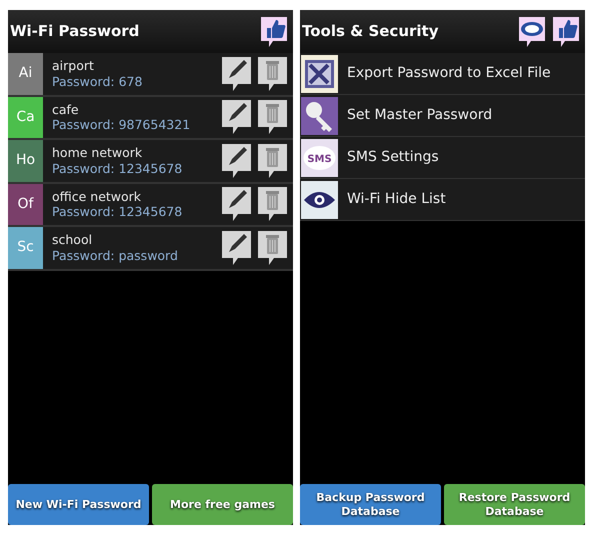 The width and height of the screenshot is (595, 535). What do you see at coordinates (78, 504) in the screenshot?
I see `primary-button: New Wi-Fi Password` at bounding box center [78, 504].